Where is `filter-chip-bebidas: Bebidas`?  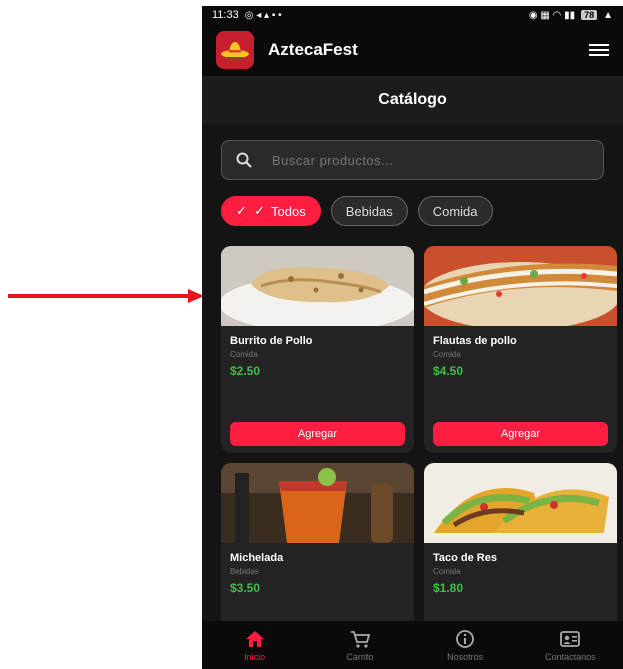 filter-chip-bebidas: Bebidas is located at coordinates (369, 211).